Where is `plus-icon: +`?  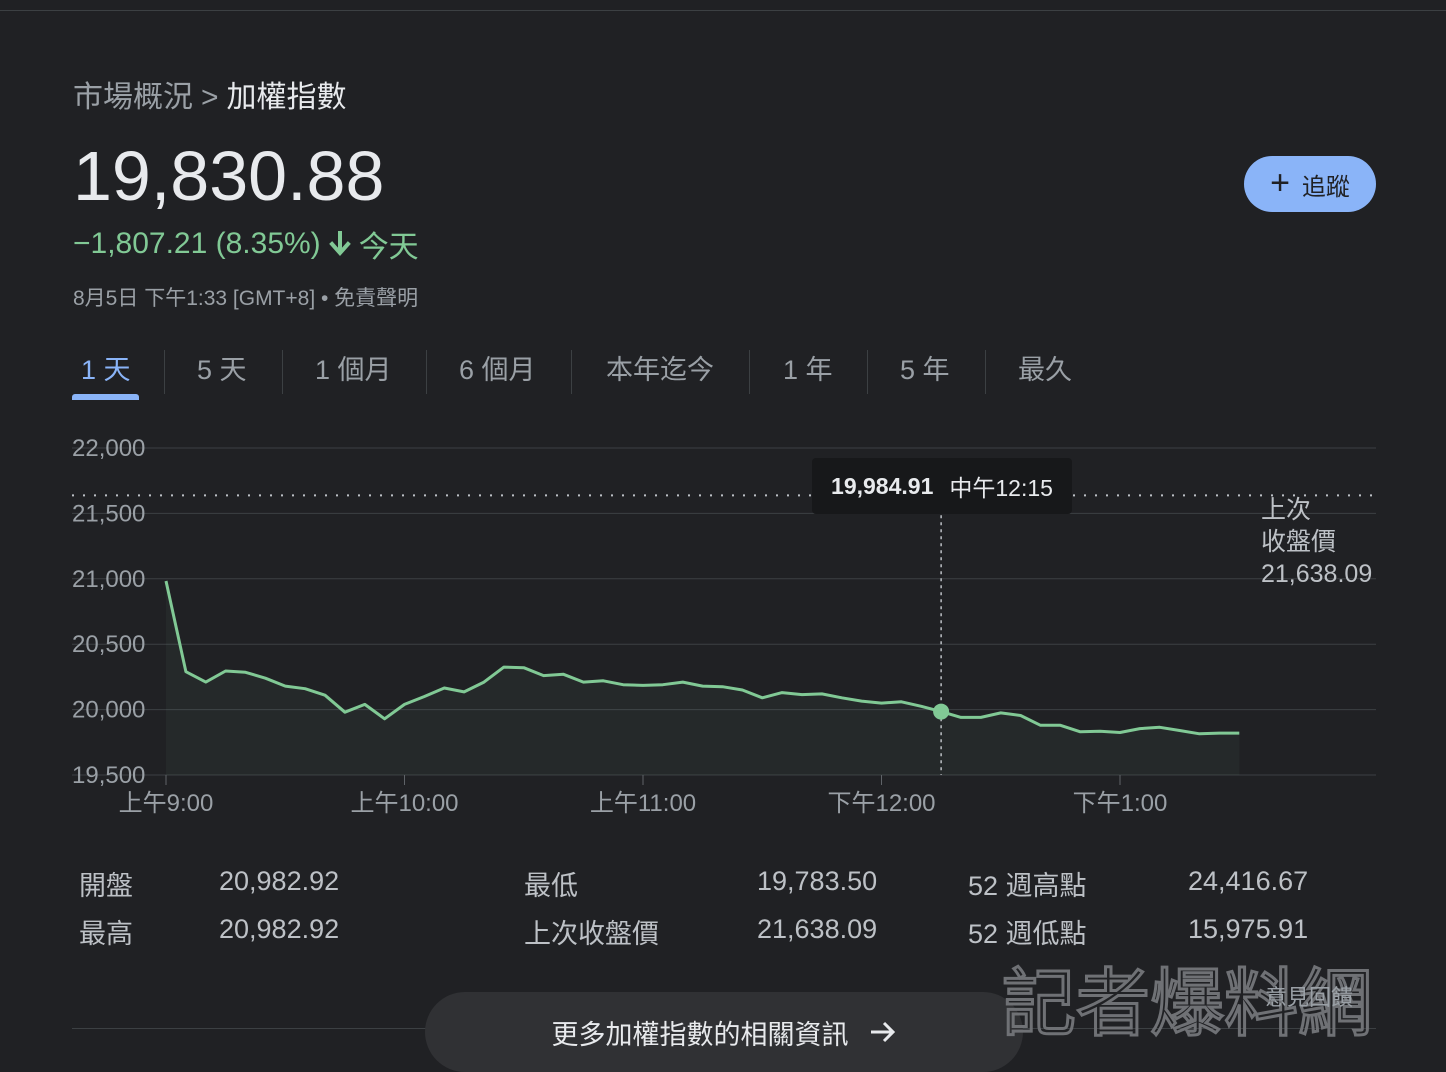 plus-icon: + is located at coordinates (1280, 182).